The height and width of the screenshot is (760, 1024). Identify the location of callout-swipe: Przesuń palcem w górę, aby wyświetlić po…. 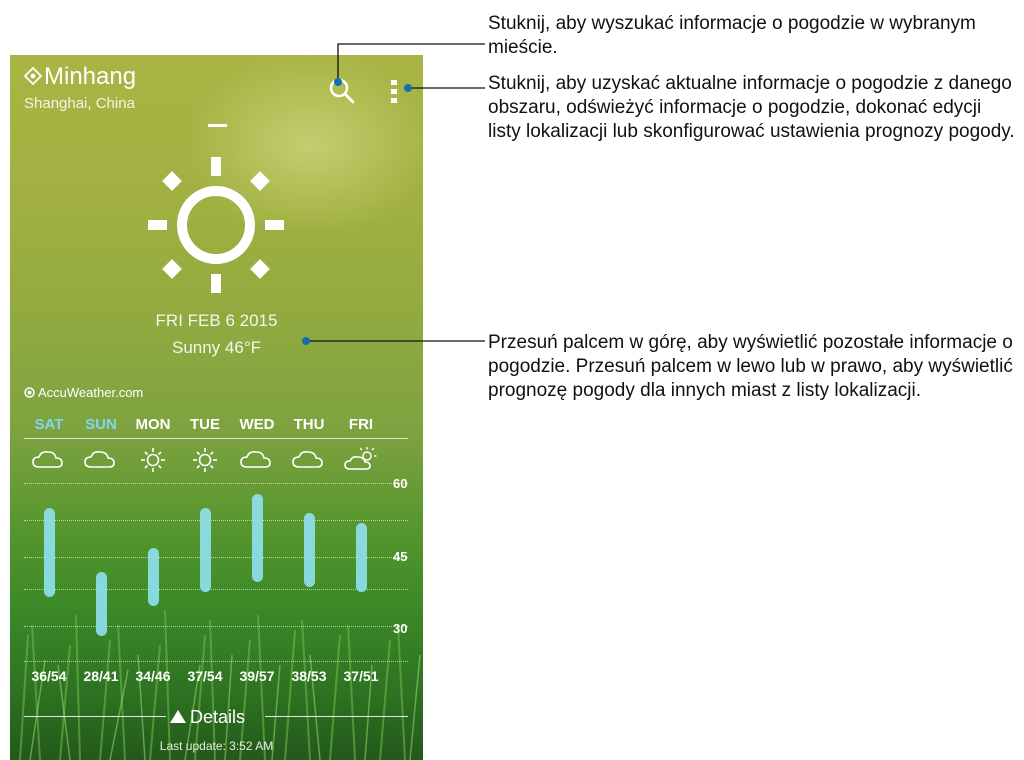
(750, 366).